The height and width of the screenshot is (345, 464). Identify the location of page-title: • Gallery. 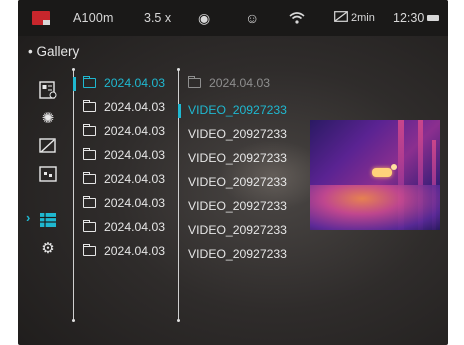
(53, 51).